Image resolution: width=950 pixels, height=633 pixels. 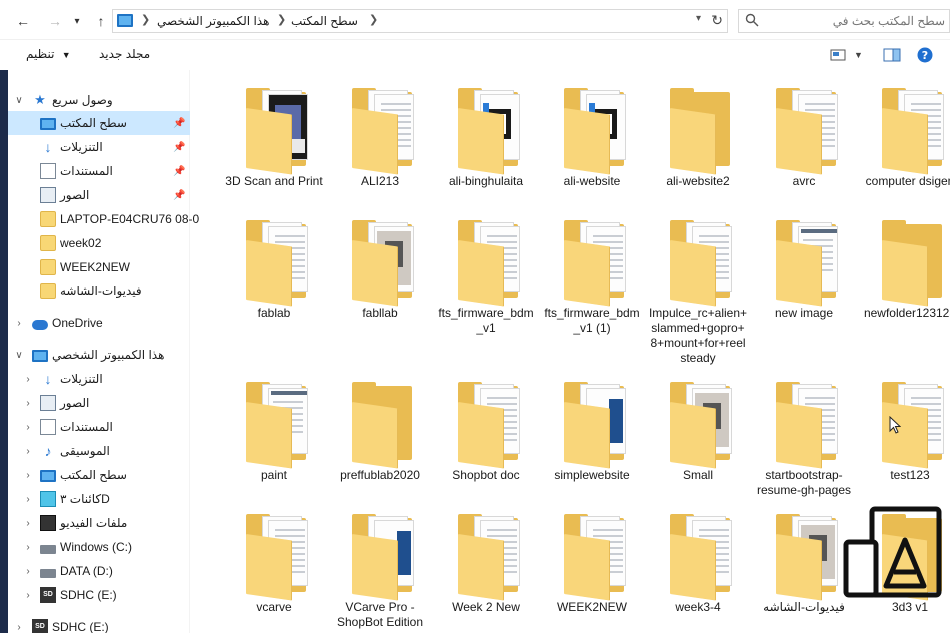 What do you see at coordinates (99, 291) in the screenshot?
I see `nav-item-recent-videos: فيديوات-الشاشه` at bounding box center [99, 291].